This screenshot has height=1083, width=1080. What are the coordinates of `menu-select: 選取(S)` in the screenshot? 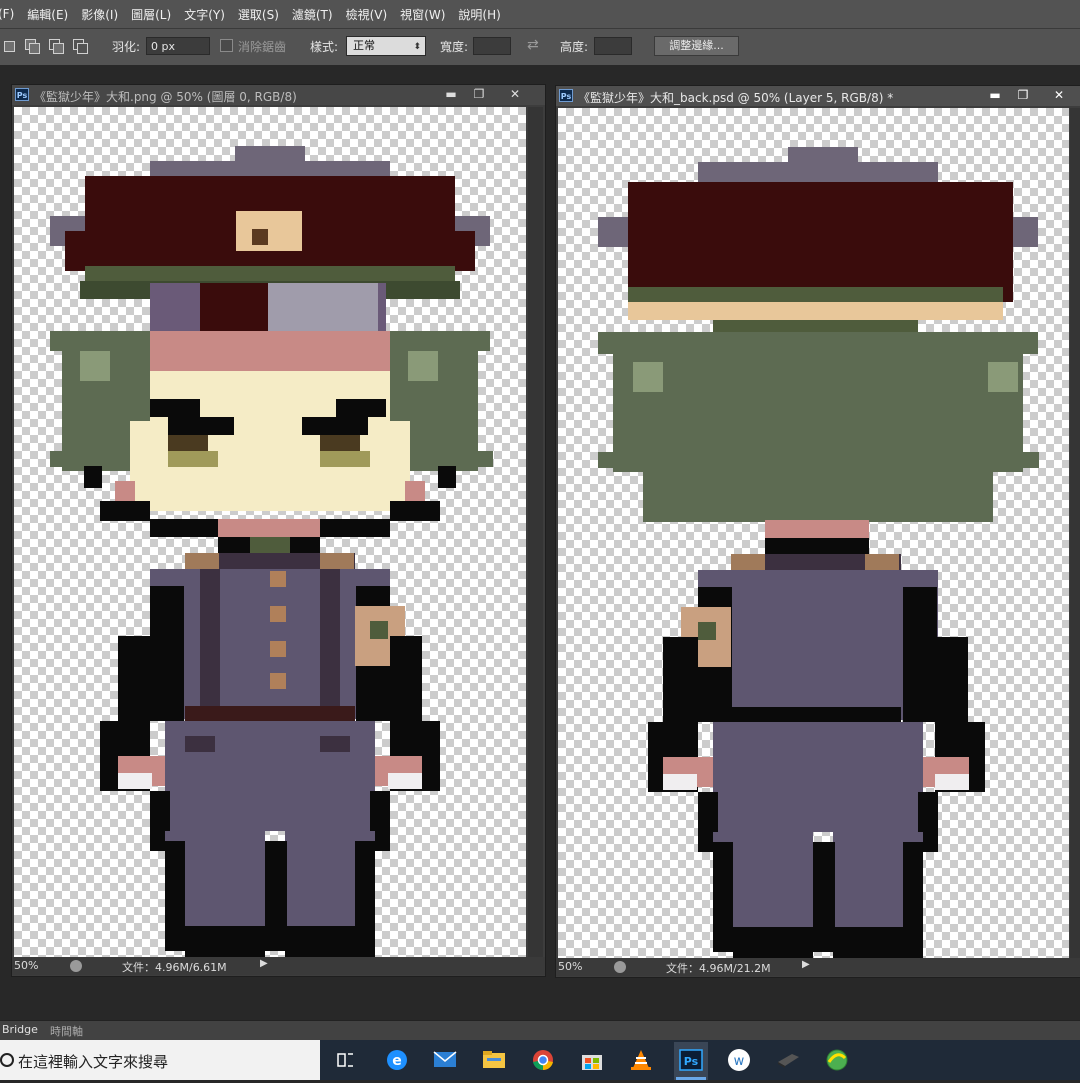 It's located at (258, 14).